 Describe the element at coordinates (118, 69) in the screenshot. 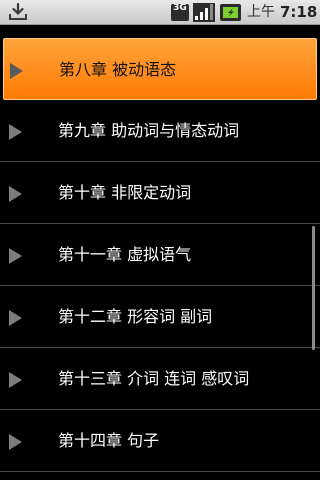

I see `chapter-label: 第八章 被动语态` at that location.